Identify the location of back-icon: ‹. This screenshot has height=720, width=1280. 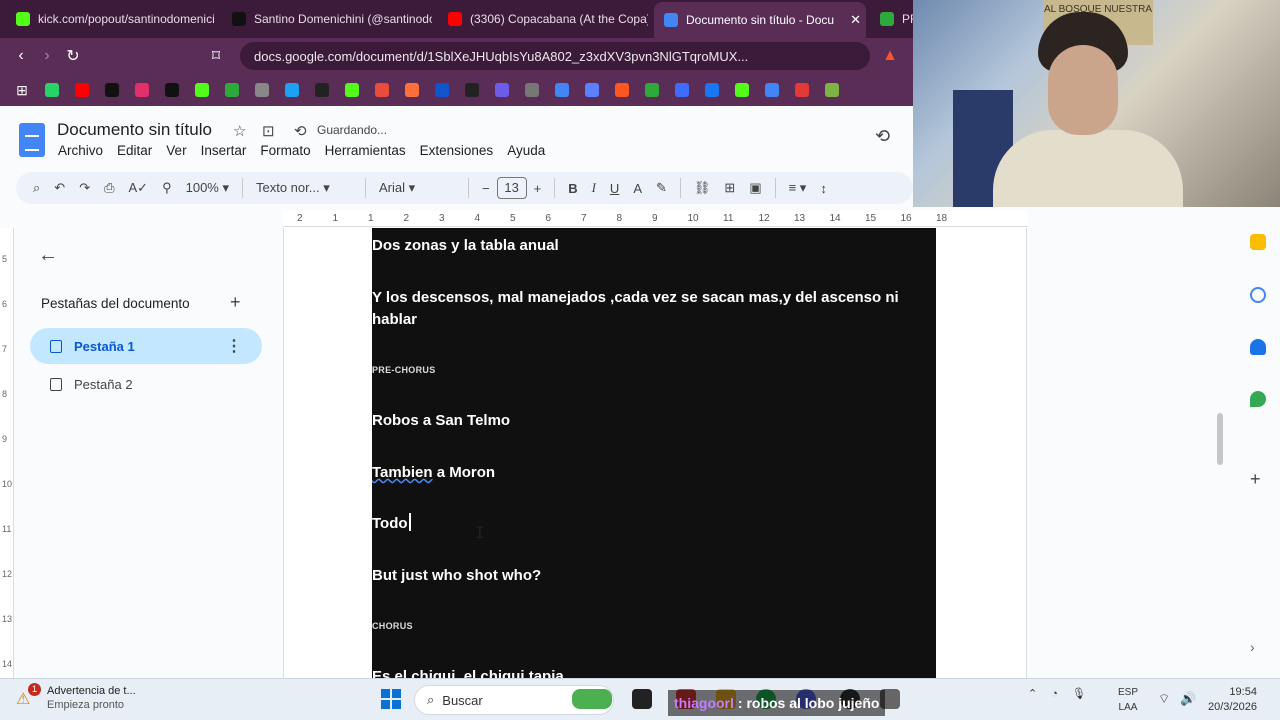
(21, 56).